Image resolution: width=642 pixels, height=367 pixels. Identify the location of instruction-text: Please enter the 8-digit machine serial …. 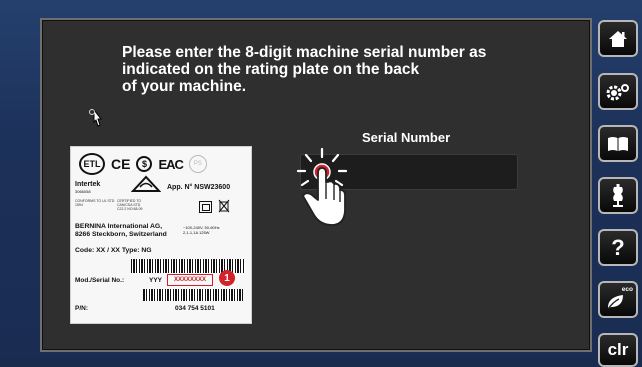
(317, 69).